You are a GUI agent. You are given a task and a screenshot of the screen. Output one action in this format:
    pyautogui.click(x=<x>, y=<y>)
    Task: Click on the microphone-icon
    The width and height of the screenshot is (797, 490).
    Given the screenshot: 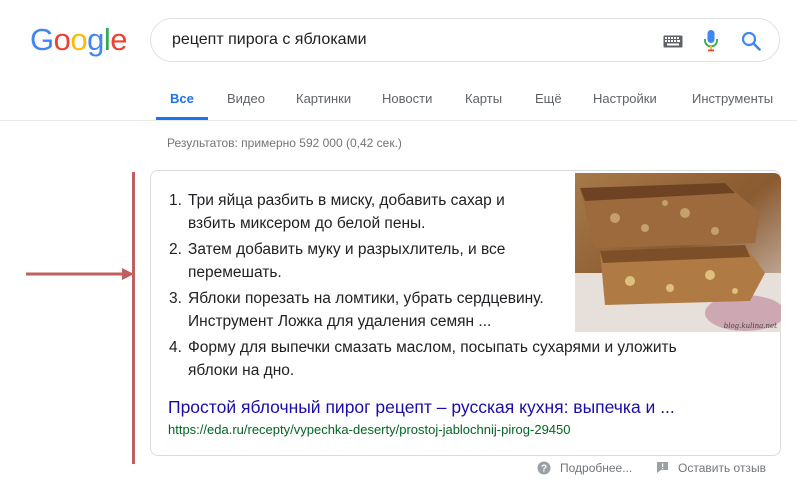 What is the action you would take?
    pyautogui.click(x=711, y=43)
    